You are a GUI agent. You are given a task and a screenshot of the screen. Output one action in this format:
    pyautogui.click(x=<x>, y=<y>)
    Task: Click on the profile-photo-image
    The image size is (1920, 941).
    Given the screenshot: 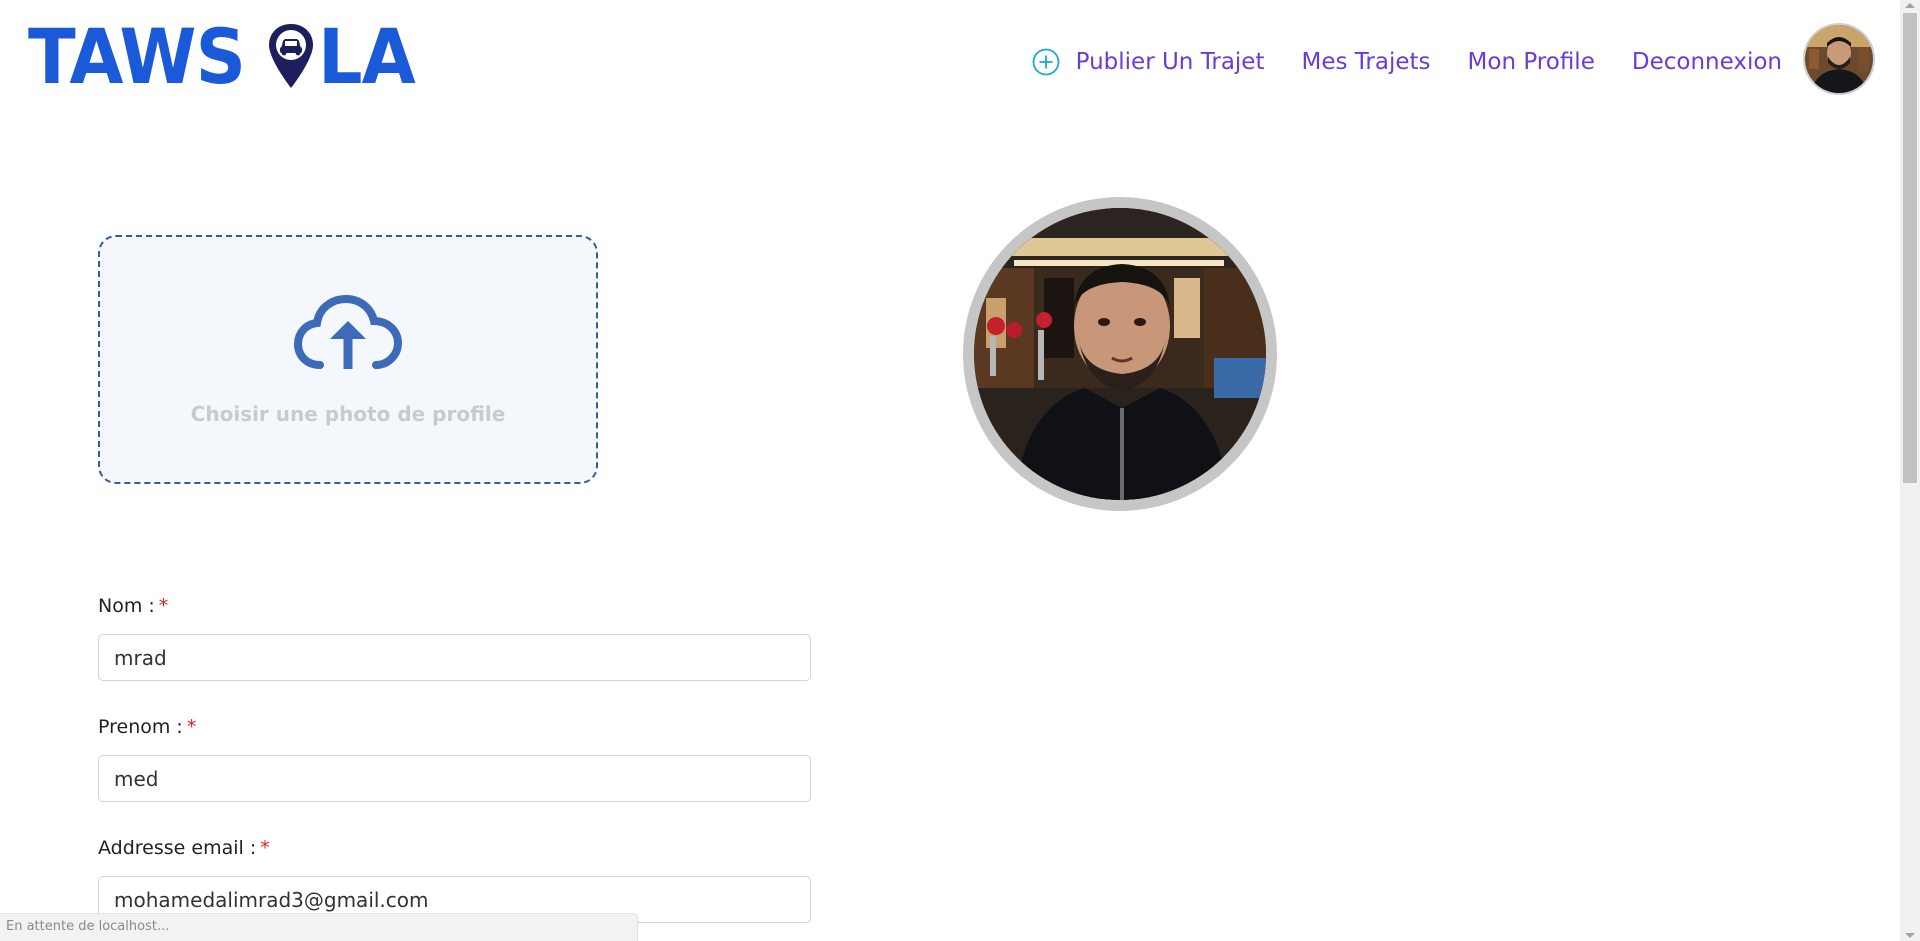 What is the action you would take?
    pyautogui.click(x=1120, y=354)
    